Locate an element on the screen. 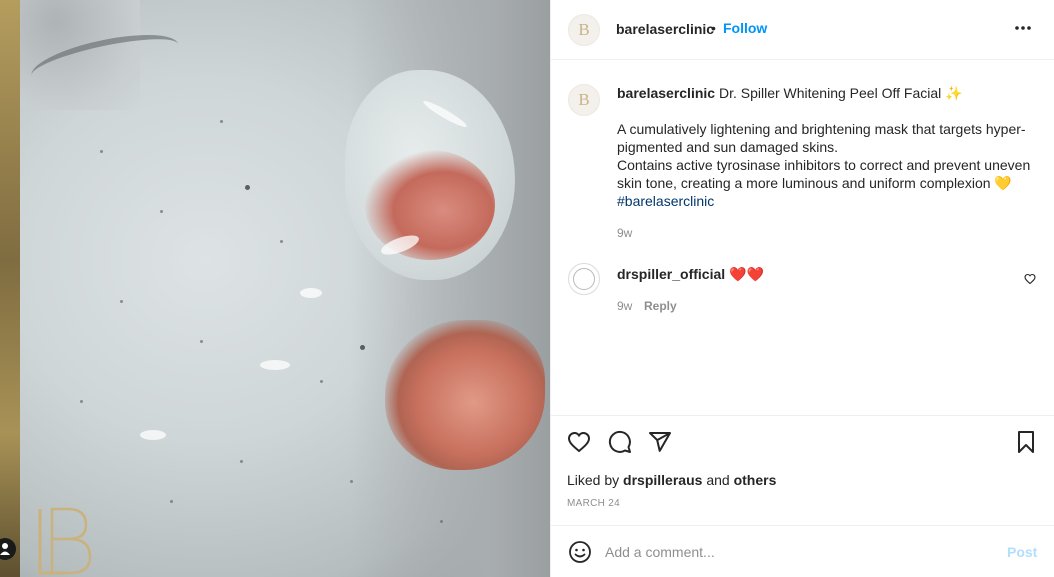 Image resolution: width=1054 pixels, height=577 pixels. comment-time: 9w is located at coordinates (625, 306).